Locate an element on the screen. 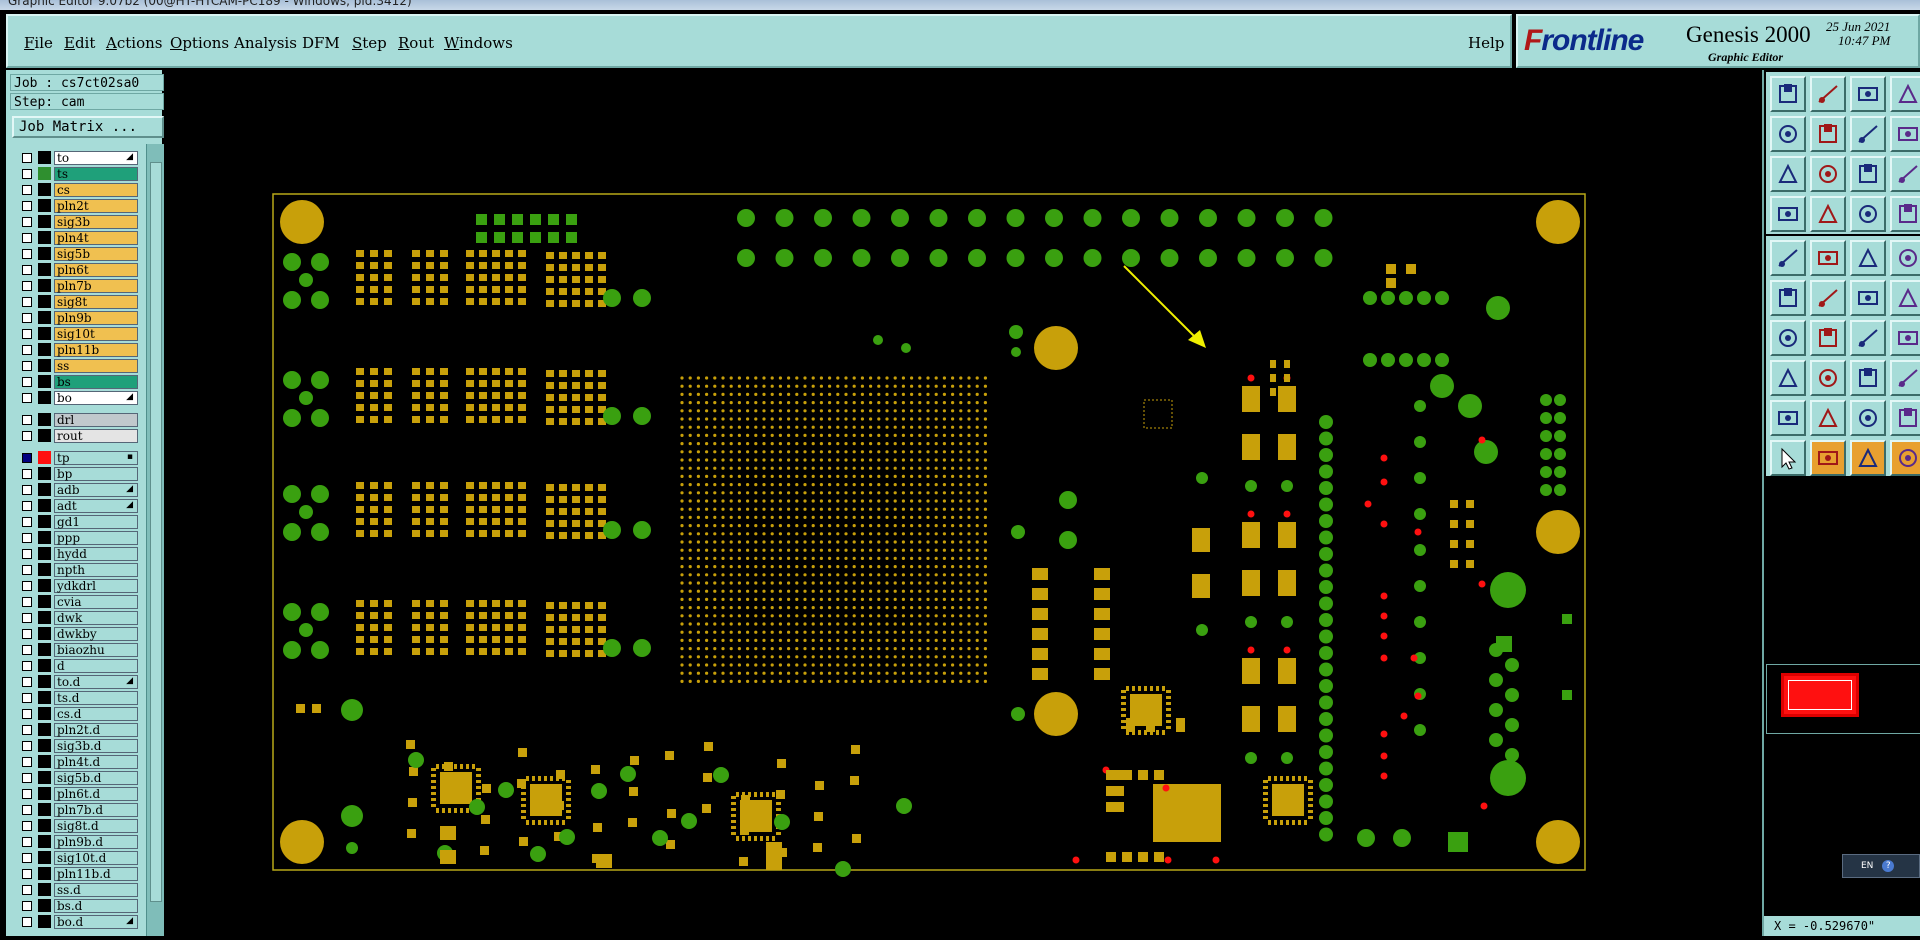 This screenshot has height=940, width=1920. layer-name: pln6t.d is located at coordinates (96, 794).